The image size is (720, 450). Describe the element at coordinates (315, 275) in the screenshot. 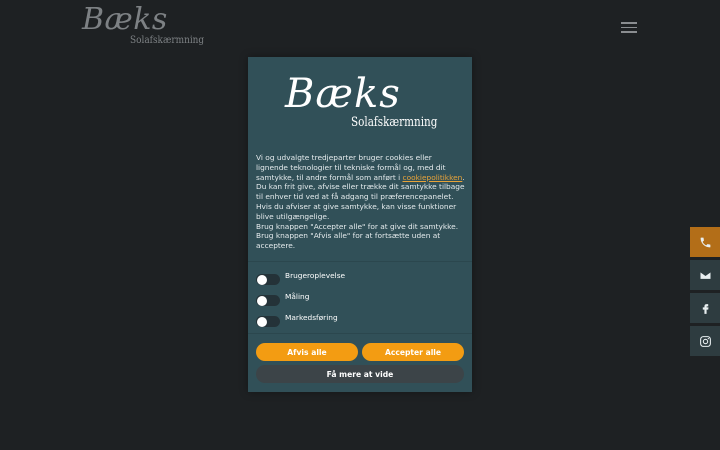

I see `toggle-label: Brugeroplevelse` at that location.